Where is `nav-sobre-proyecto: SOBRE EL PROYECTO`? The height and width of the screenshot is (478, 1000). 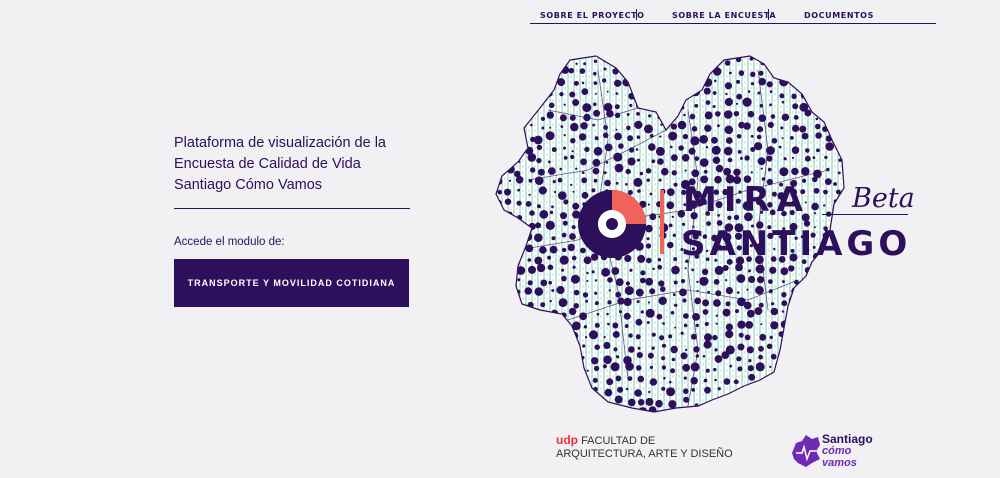 nav-sobre-proyecto: SOBRE EL PROYECTO is located at coordinates (592, 15).